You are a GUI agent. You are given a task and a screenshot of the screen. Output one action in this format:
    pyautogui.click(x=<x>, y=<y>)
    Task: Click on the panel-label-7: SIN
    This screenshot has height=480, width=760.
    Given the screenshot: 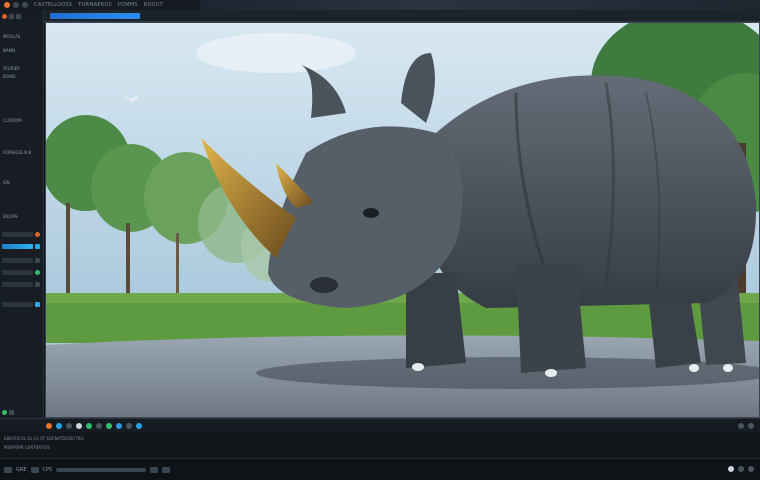 What is the action you would take?
    pyautogui.click(x=6, y=182)
    